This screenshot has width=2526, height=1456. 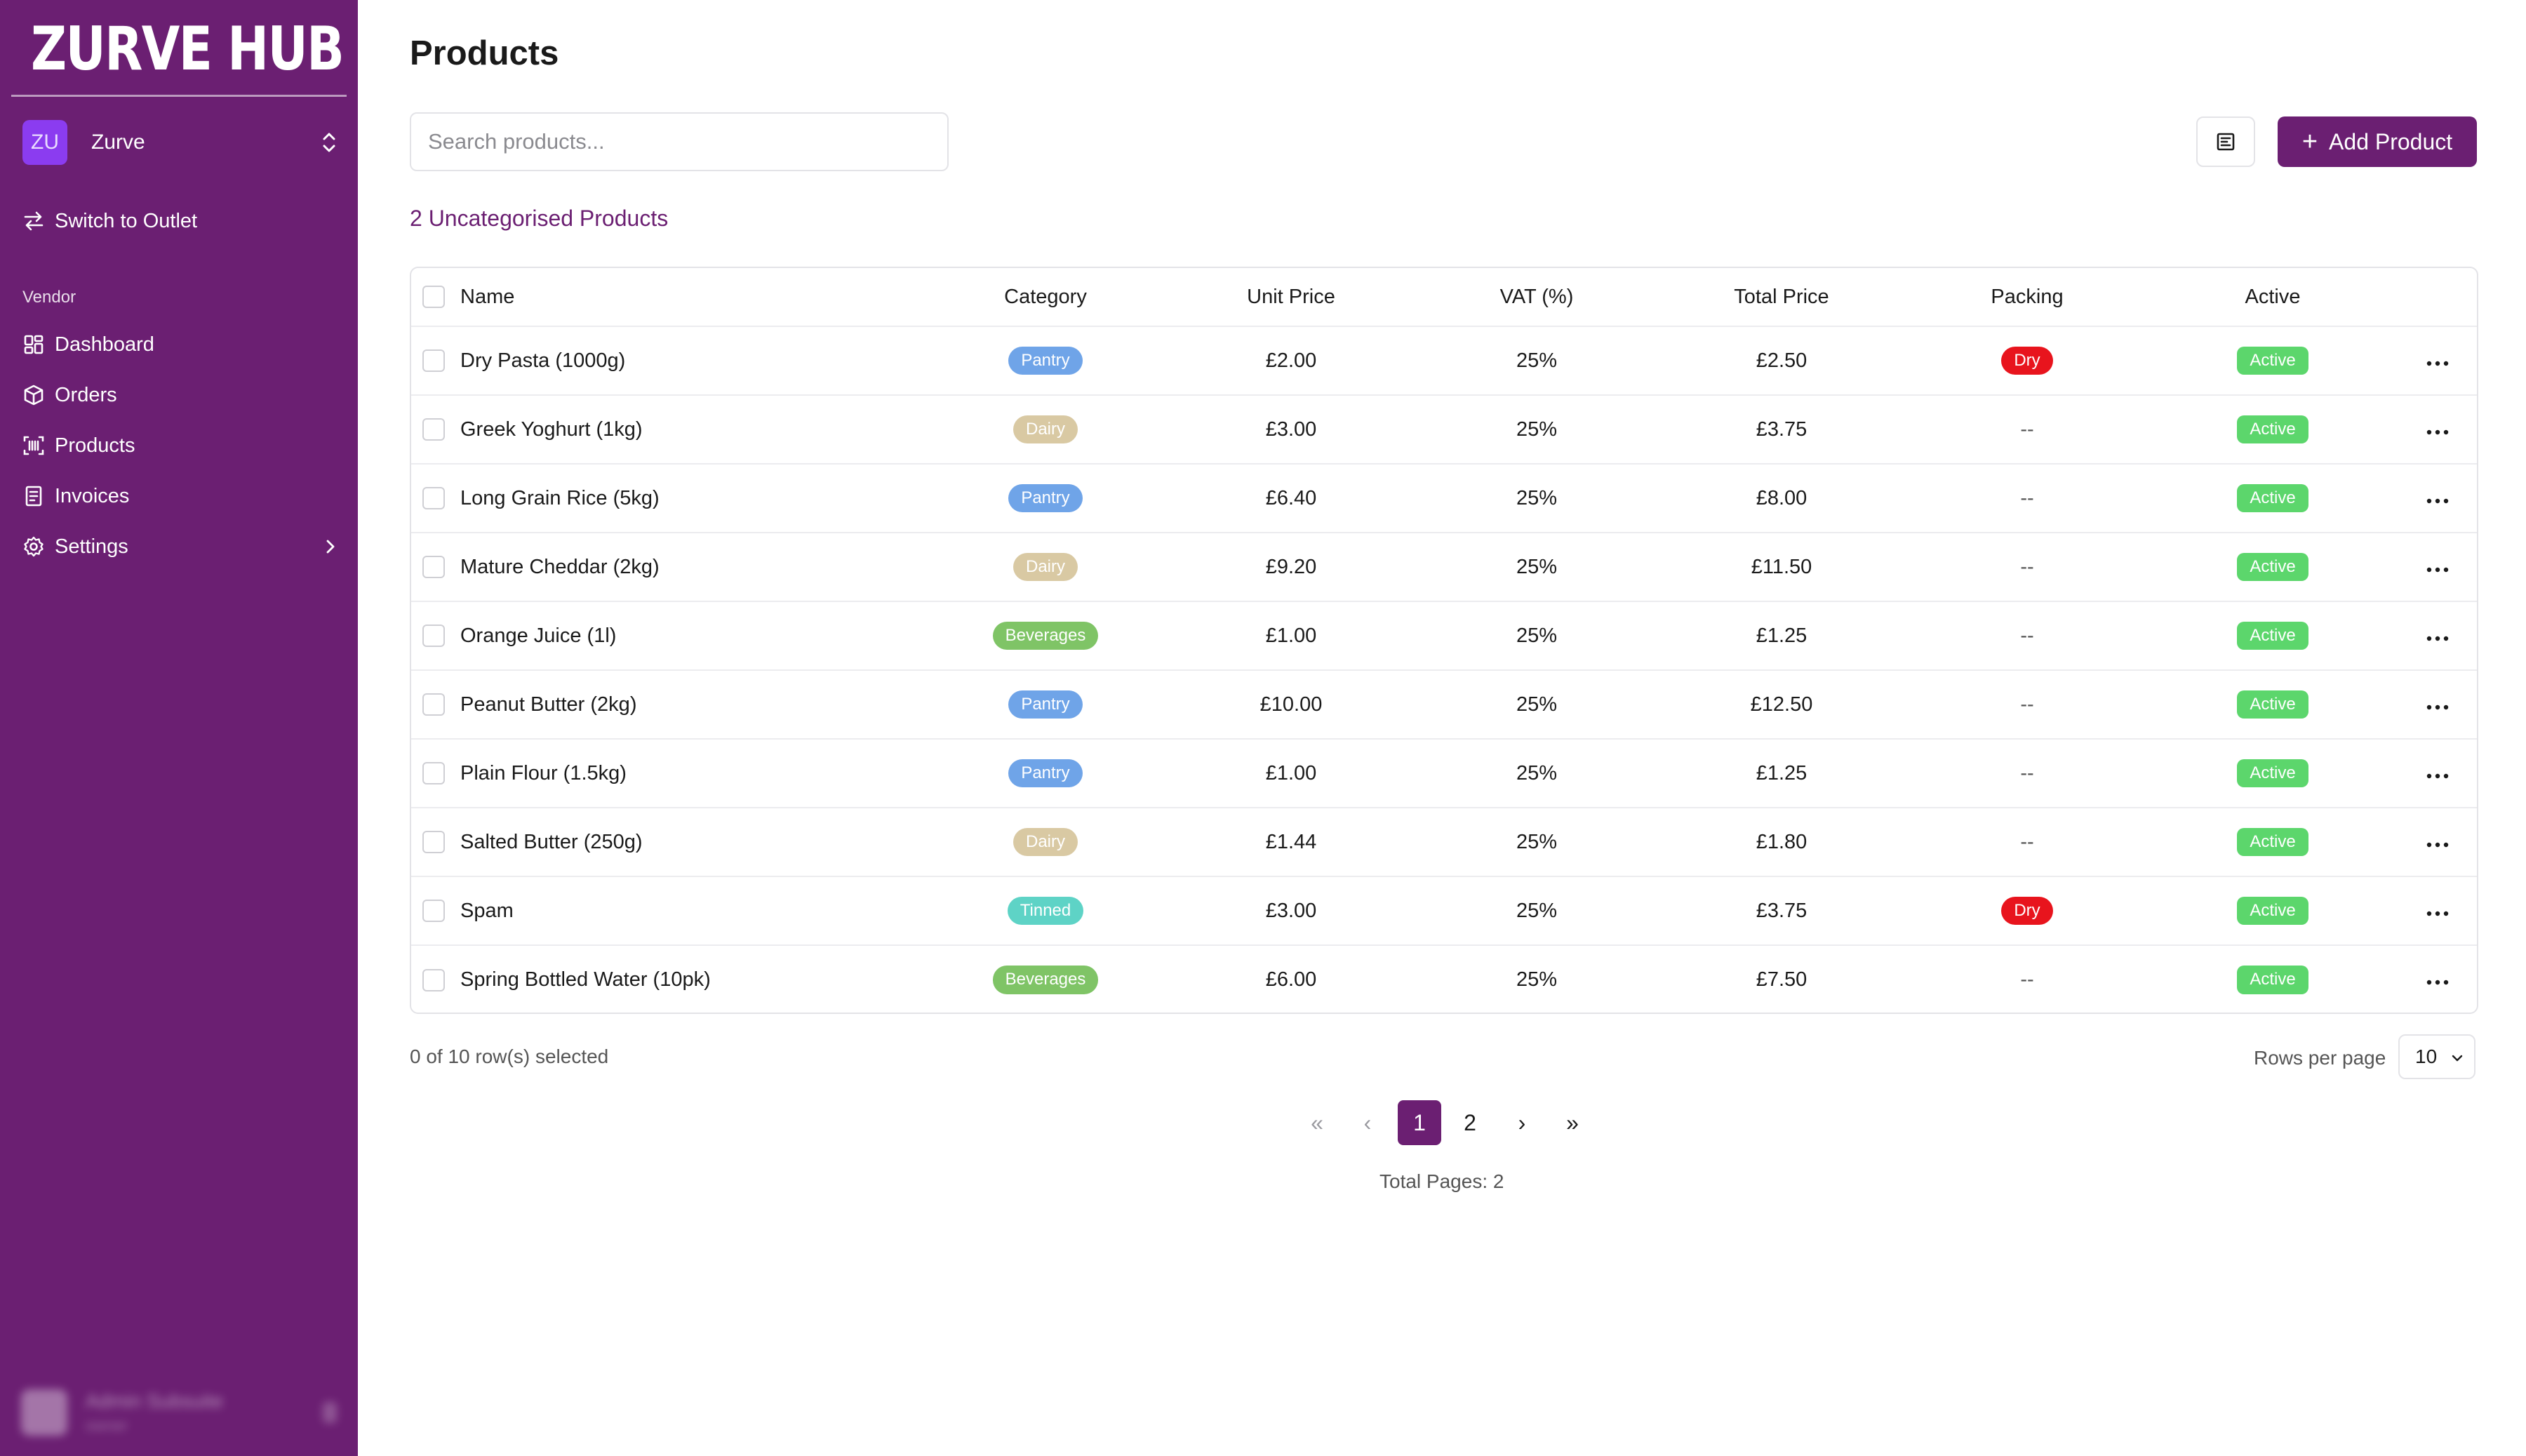 I want to click on total-price: £12.50, so click(x=1781, y=704).